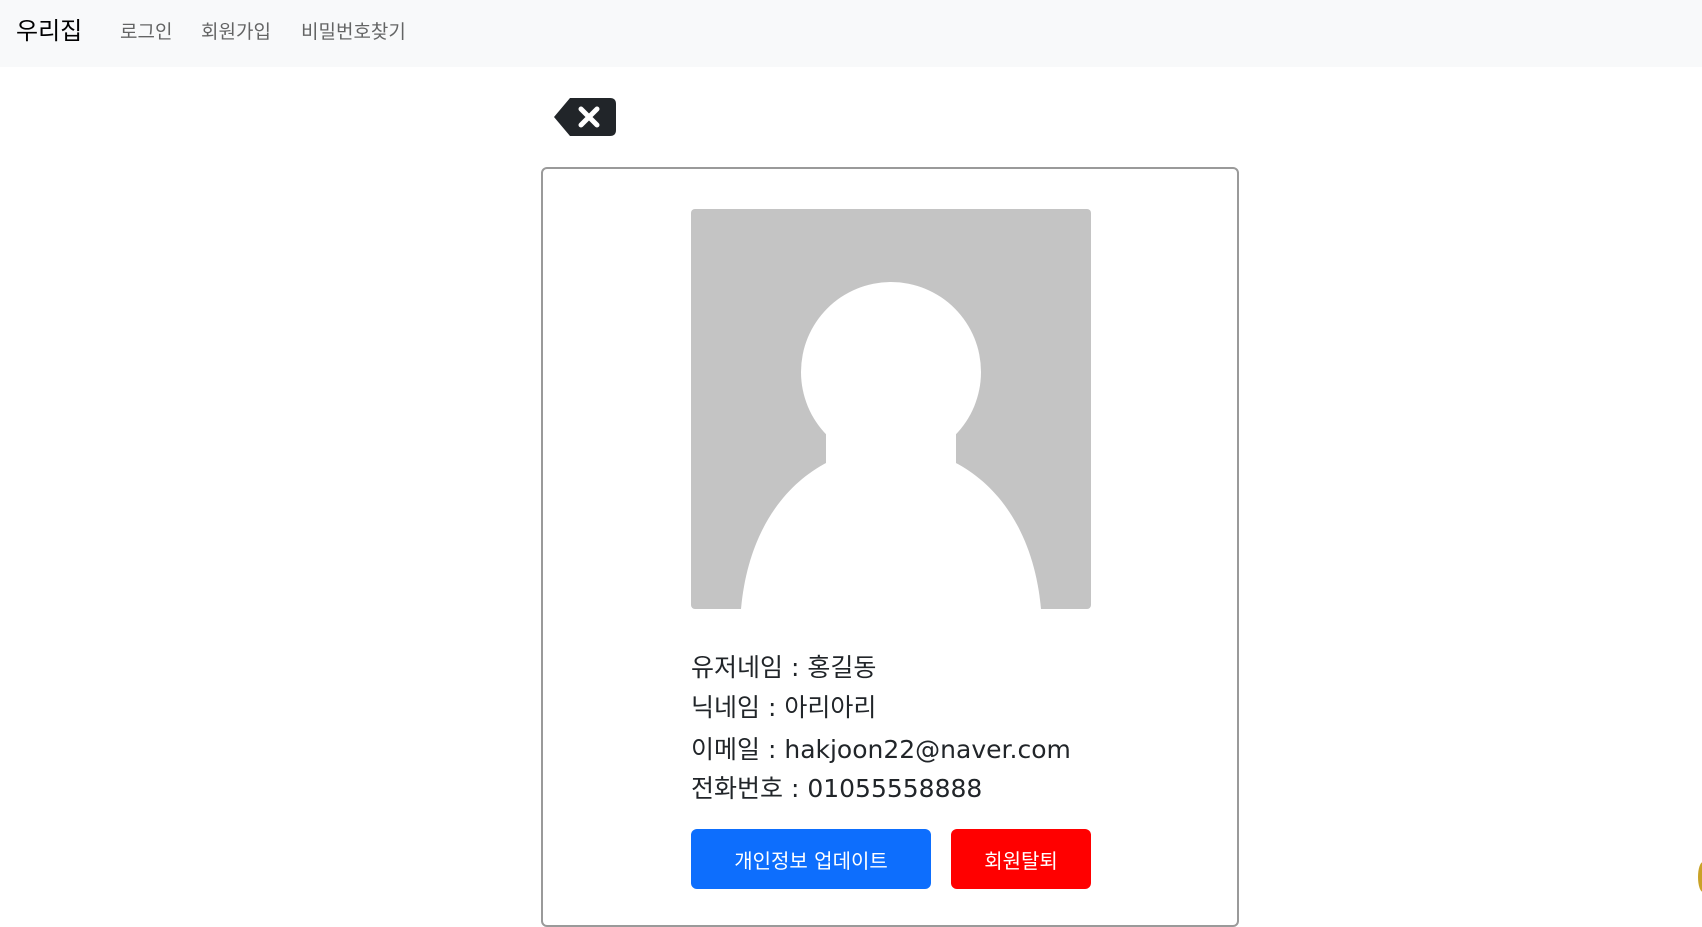 The height and width of the screenshot is (927, 1702). What do you see at coordinates (236, 32) in the screenshot?
I see `nav-link-signup: 회원가입` at bounding box center [236, 32].